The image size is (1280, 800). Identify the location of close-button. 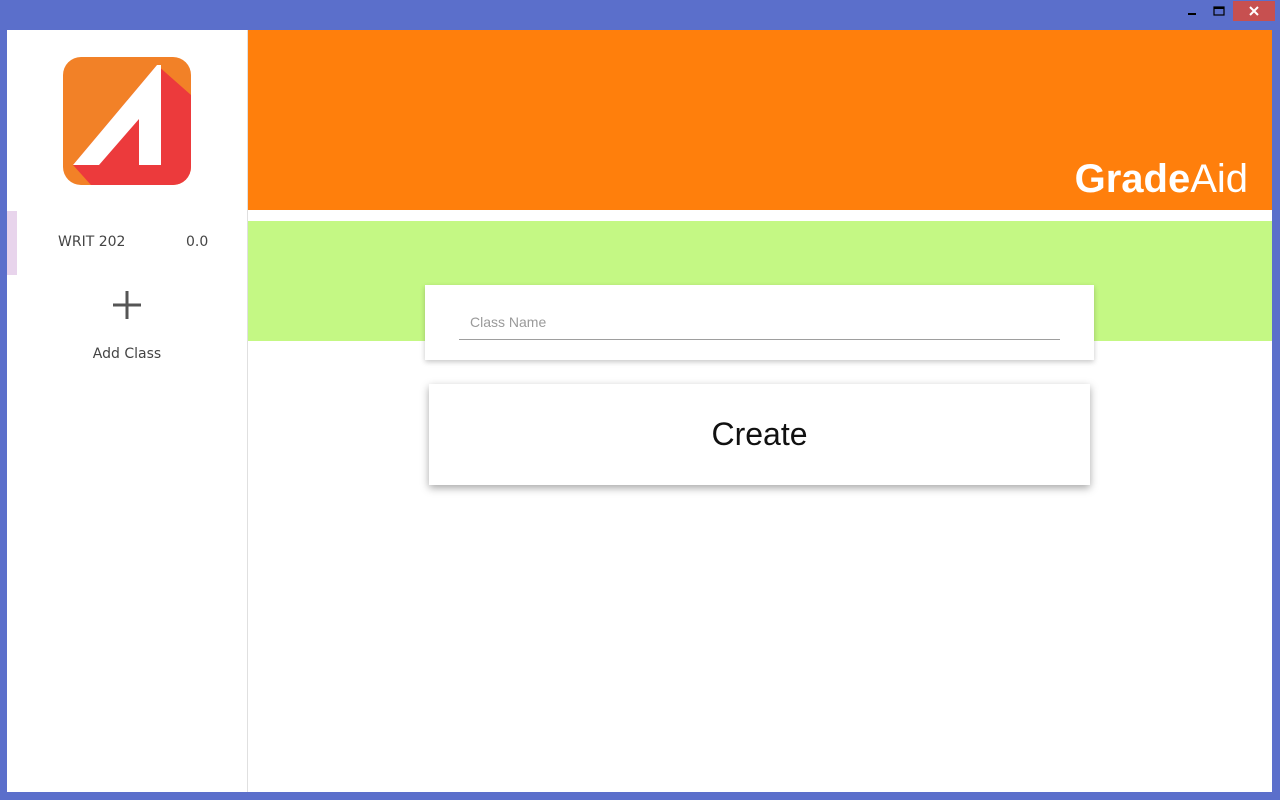
(1254, 11).